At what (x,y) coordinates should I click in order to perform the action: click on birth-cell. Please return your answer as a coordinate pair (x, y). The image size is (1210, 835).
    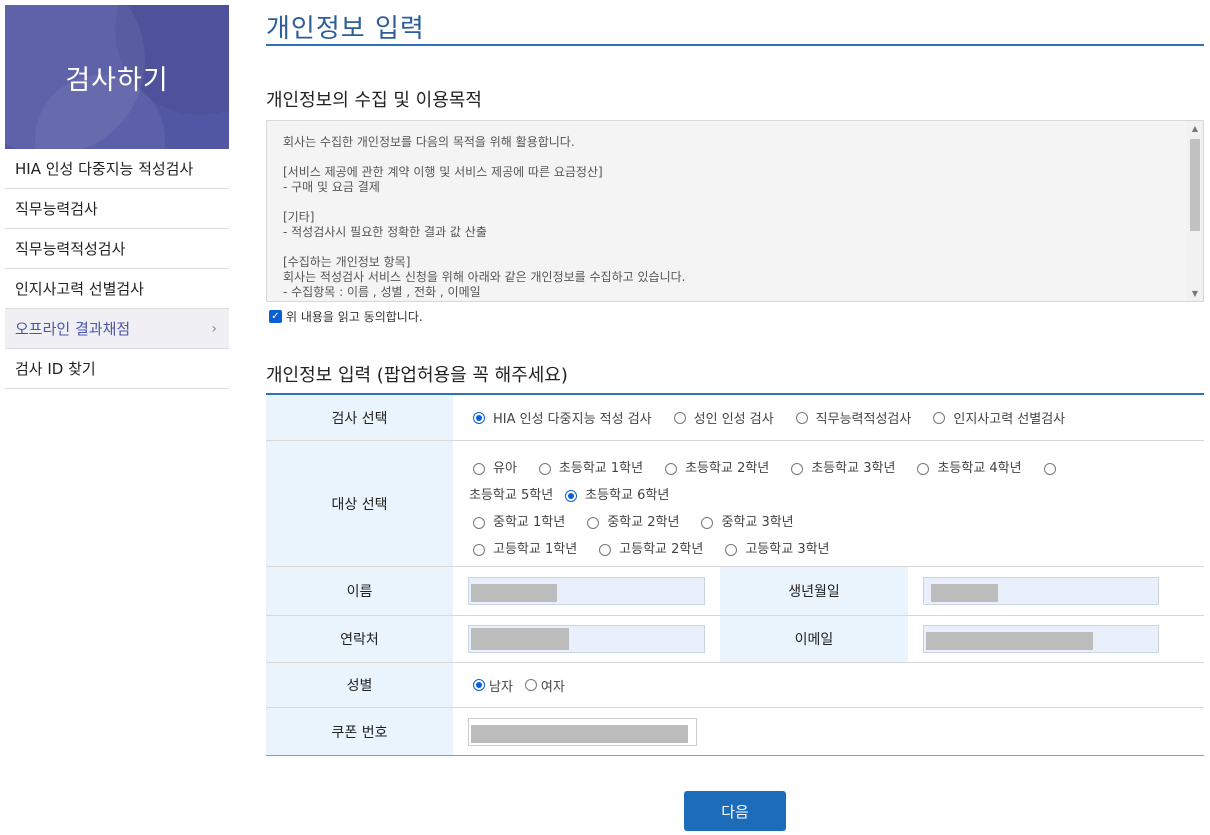
    Looking at the image, I should click on (1056, 591).